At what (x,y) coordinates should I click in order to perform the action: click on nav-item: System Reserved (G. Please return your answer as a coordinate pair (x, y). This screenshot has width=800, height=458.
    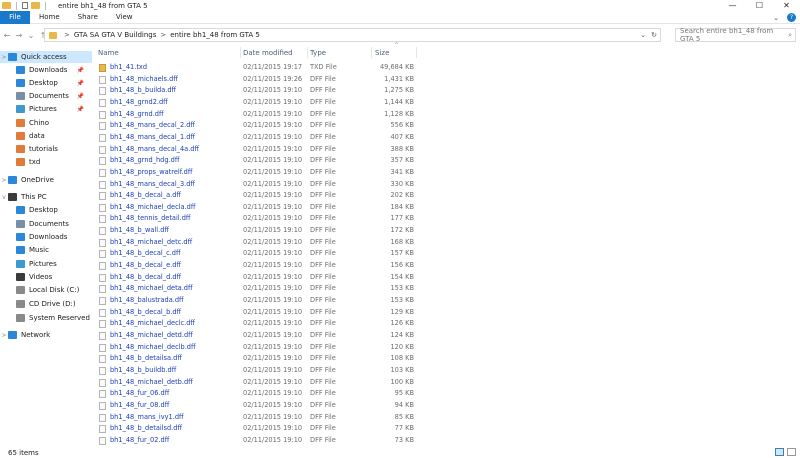
    Looking at the image, I should click on (46, 318).